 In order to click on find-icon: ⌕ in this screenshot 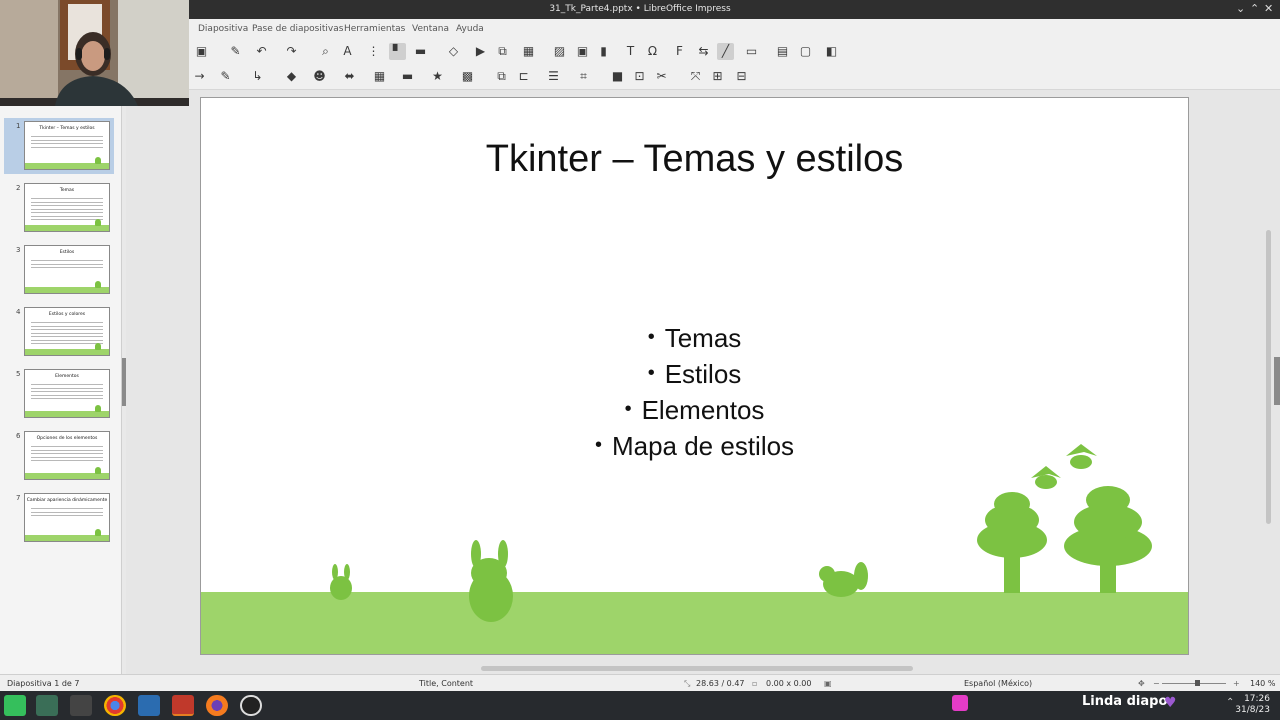, I will do `click(325, 51)`.